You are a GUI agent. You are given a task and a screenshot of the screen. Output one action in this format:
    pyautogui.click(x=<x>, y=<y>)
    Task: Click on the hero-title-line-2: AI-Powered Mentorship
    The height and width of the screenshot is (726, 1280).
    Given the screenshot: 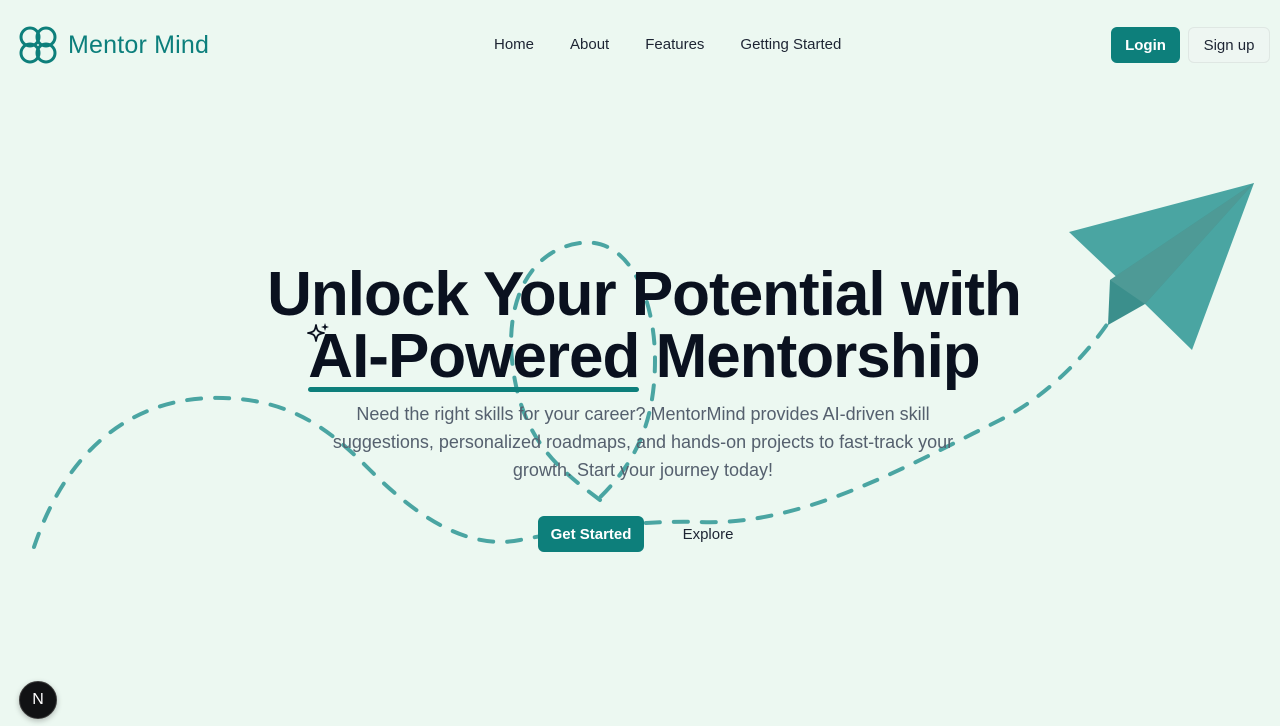 What is the action you would take?
    pyautogui.click(x=642, y=357)
    